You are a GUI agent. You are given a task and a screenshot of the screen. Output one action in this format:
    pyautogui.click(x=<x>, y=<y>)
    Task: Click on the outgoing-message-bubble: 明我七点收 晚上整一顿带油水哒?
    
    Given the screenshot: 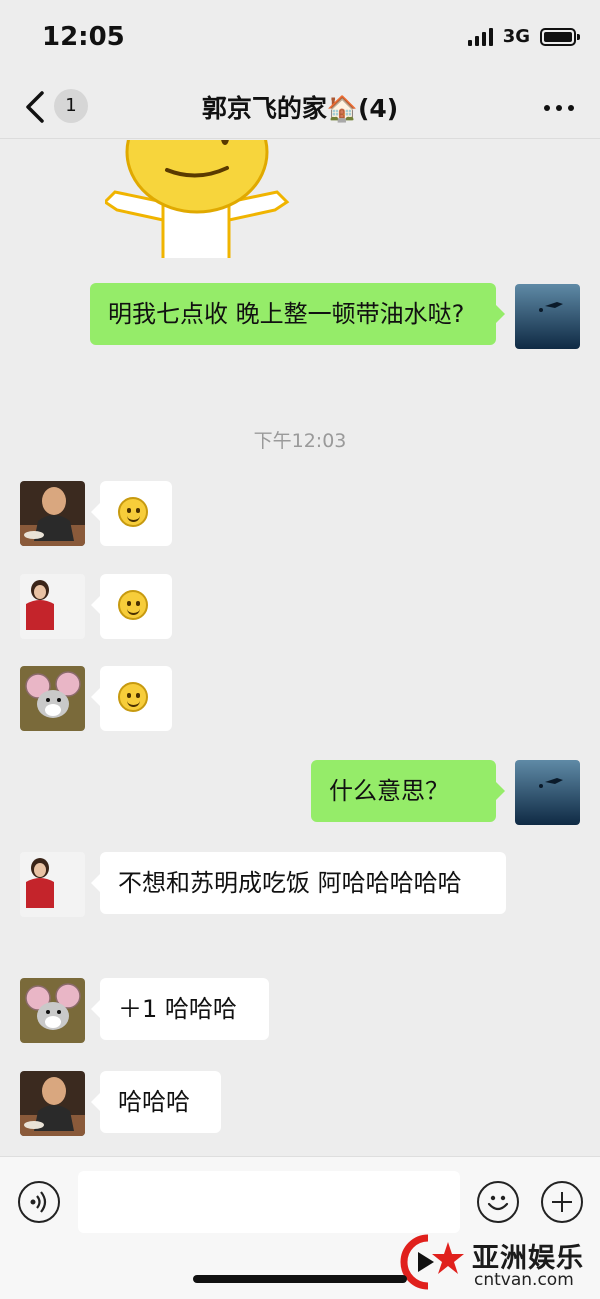 What is the action you would take?
    pyautogui.click(x=297, y=314)
    